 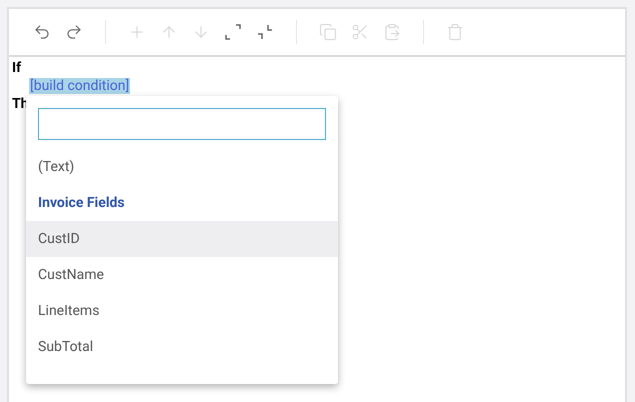 I want to click on option-item: (Text), so click(x=182, y=167).